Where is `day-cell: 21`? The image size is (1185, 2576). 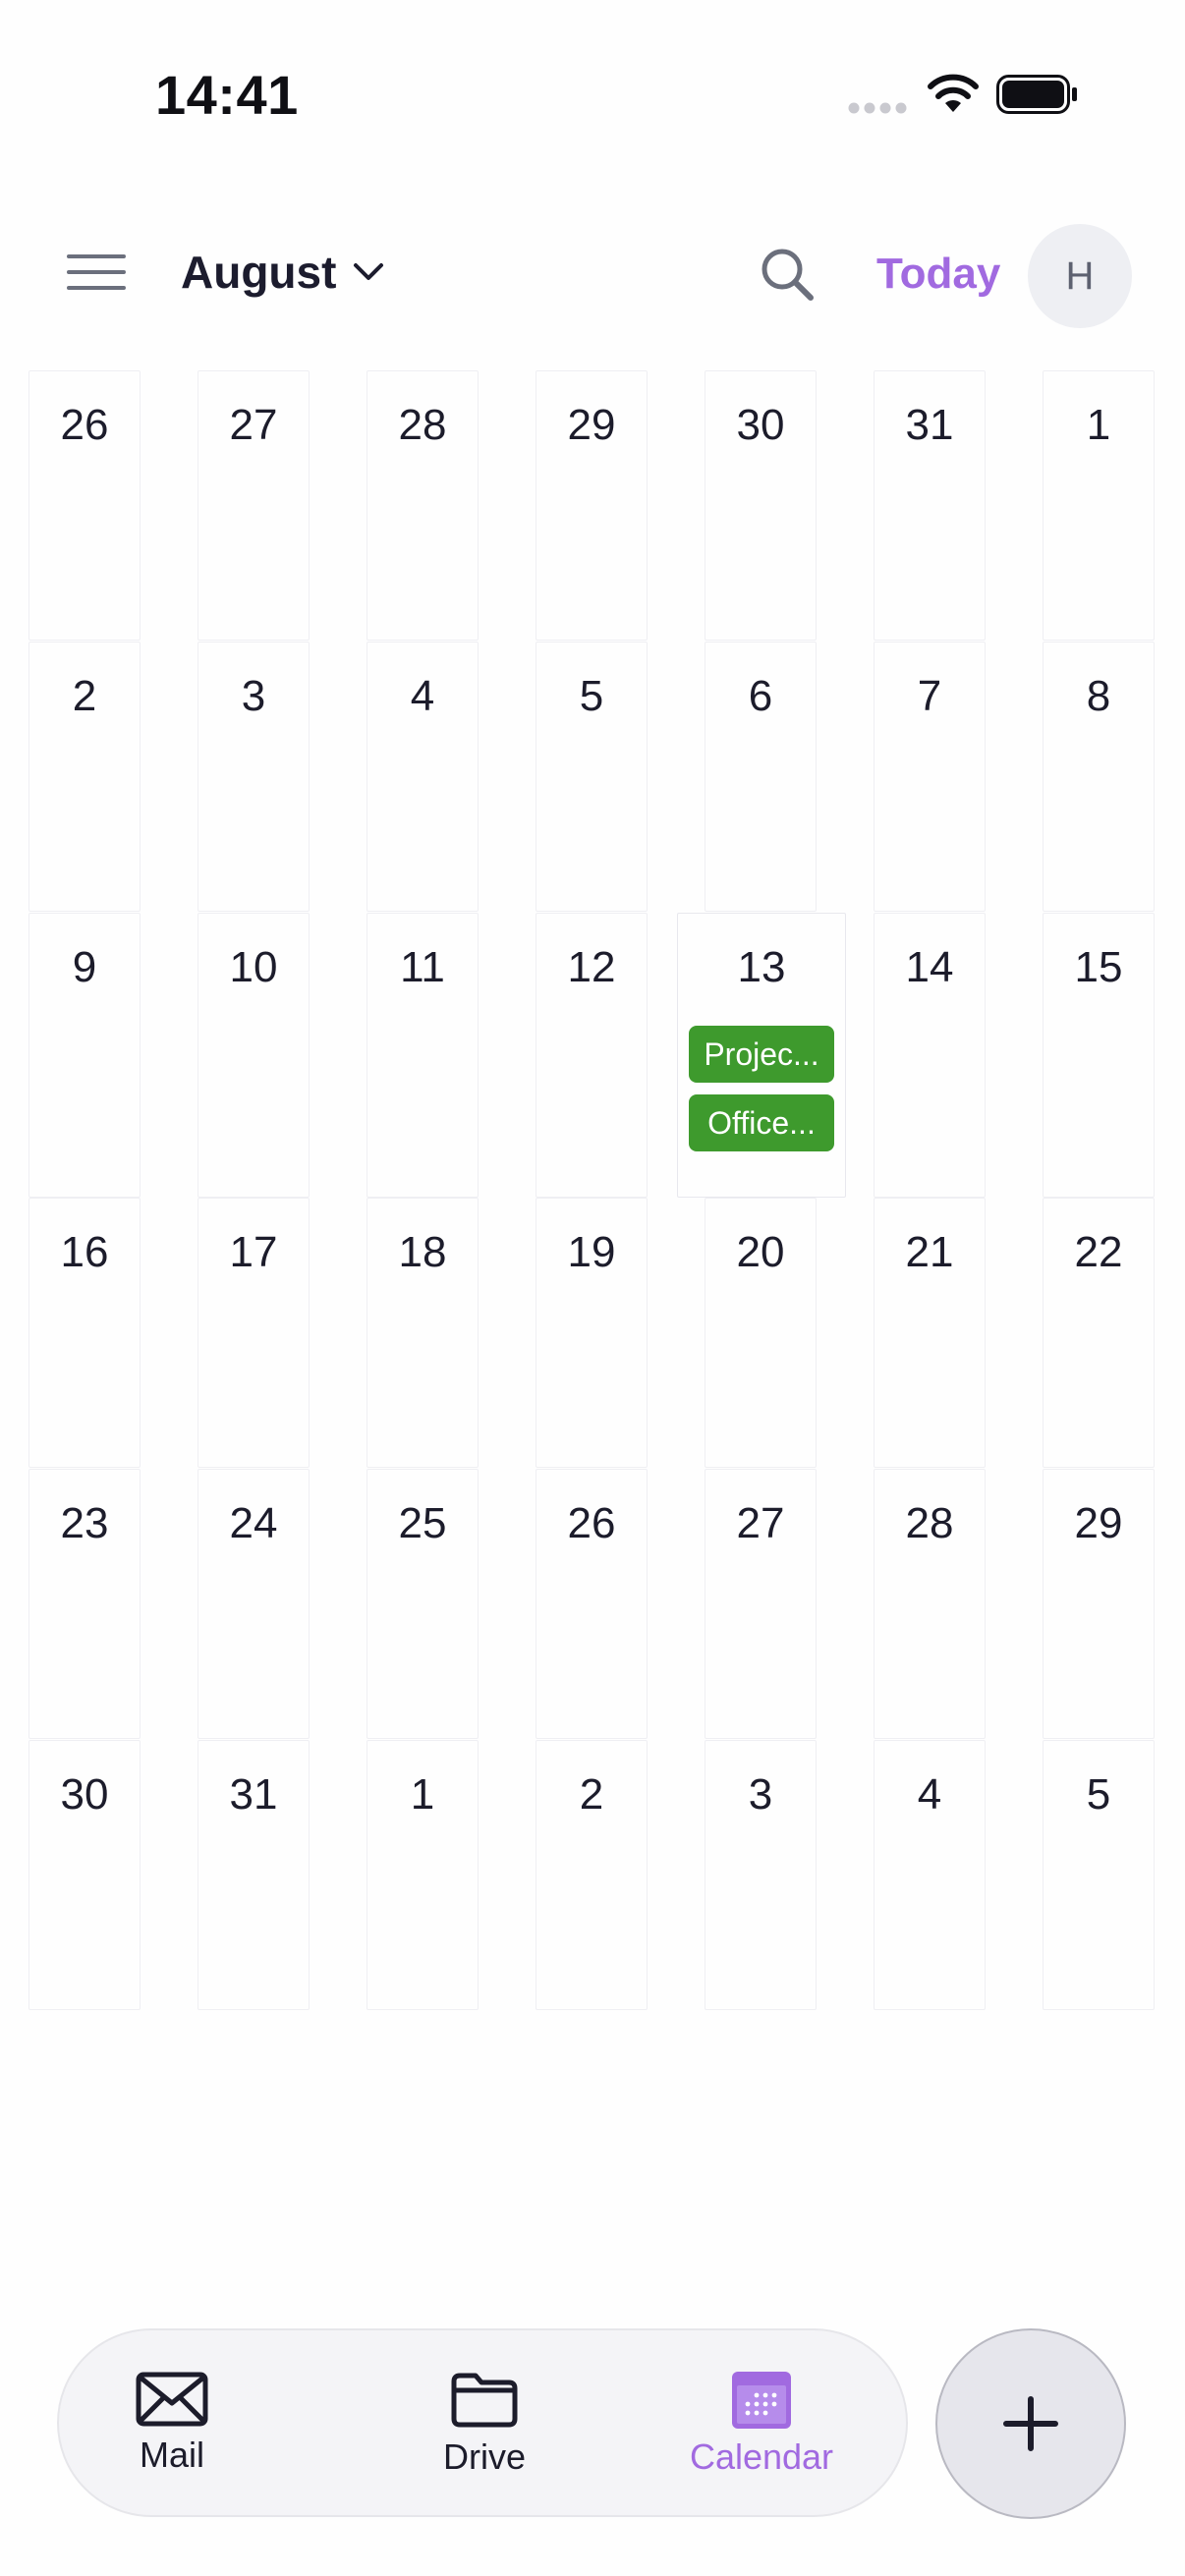 day-cell: 21 is located at coordinates (930, 1333).